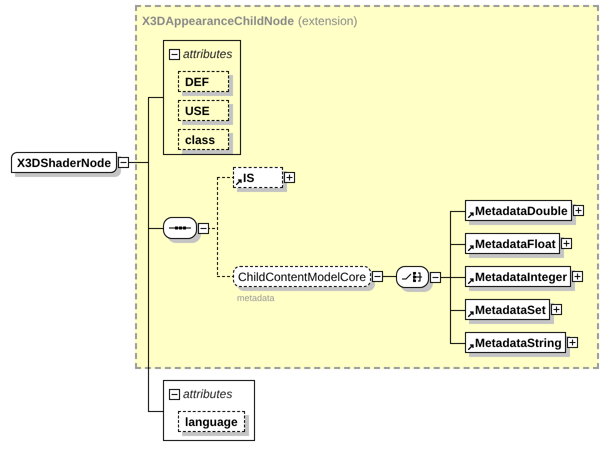 This screenshot has height=460, width=610. Describe the element at coordinates (180, 228) in the screenshot. I see `sequence-icon` at that location.